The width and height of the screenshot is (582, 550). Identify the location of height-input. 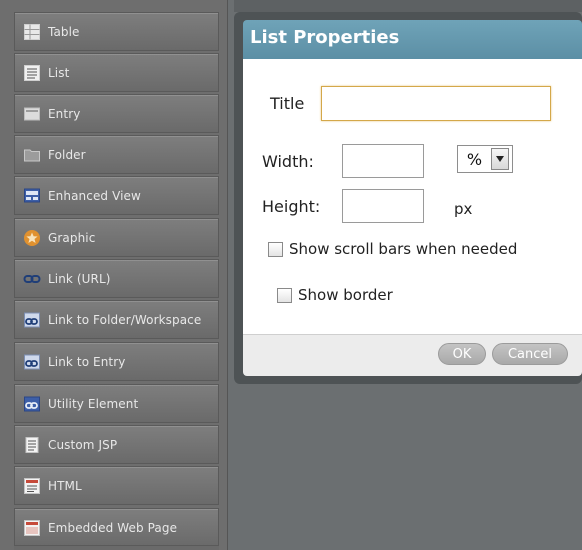
(383, 206).